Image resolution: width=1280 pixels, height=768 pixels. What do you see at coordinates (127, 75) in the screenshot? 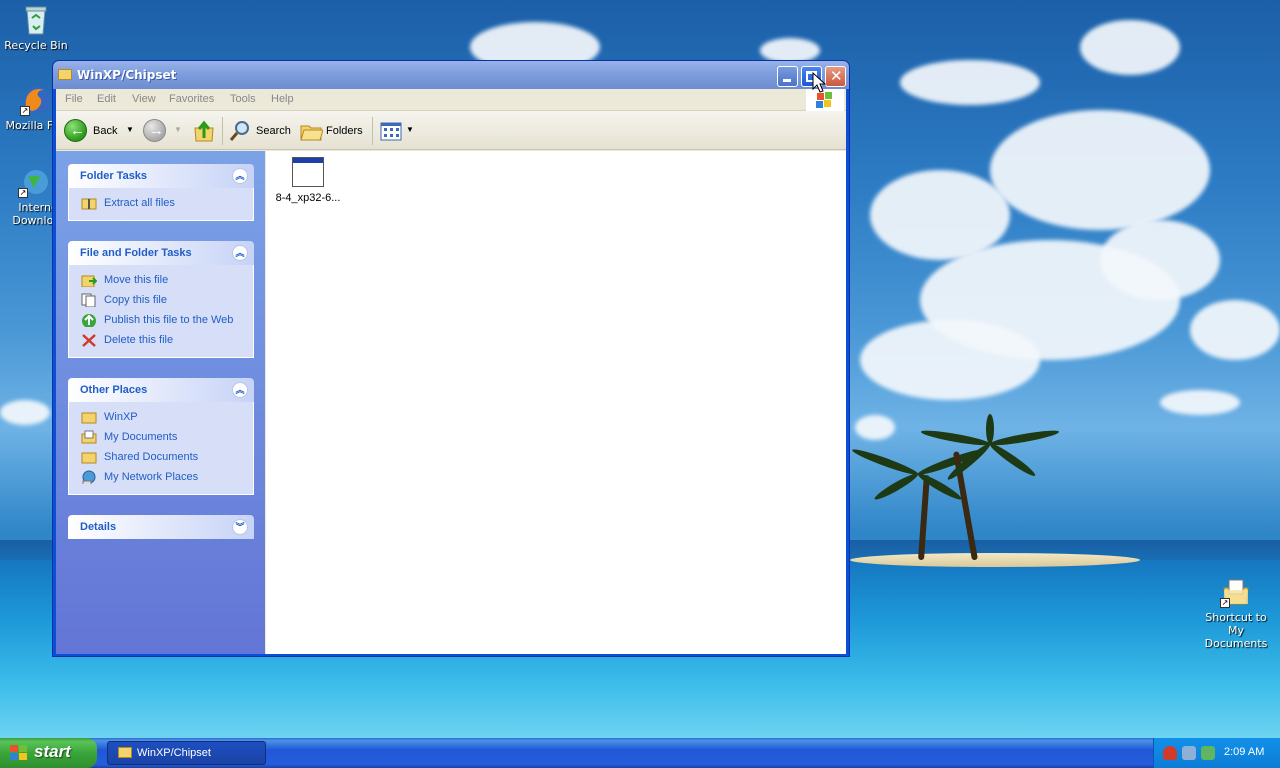
I see `window-title: WinXP/Chipset` at bounding box center [127, 75].